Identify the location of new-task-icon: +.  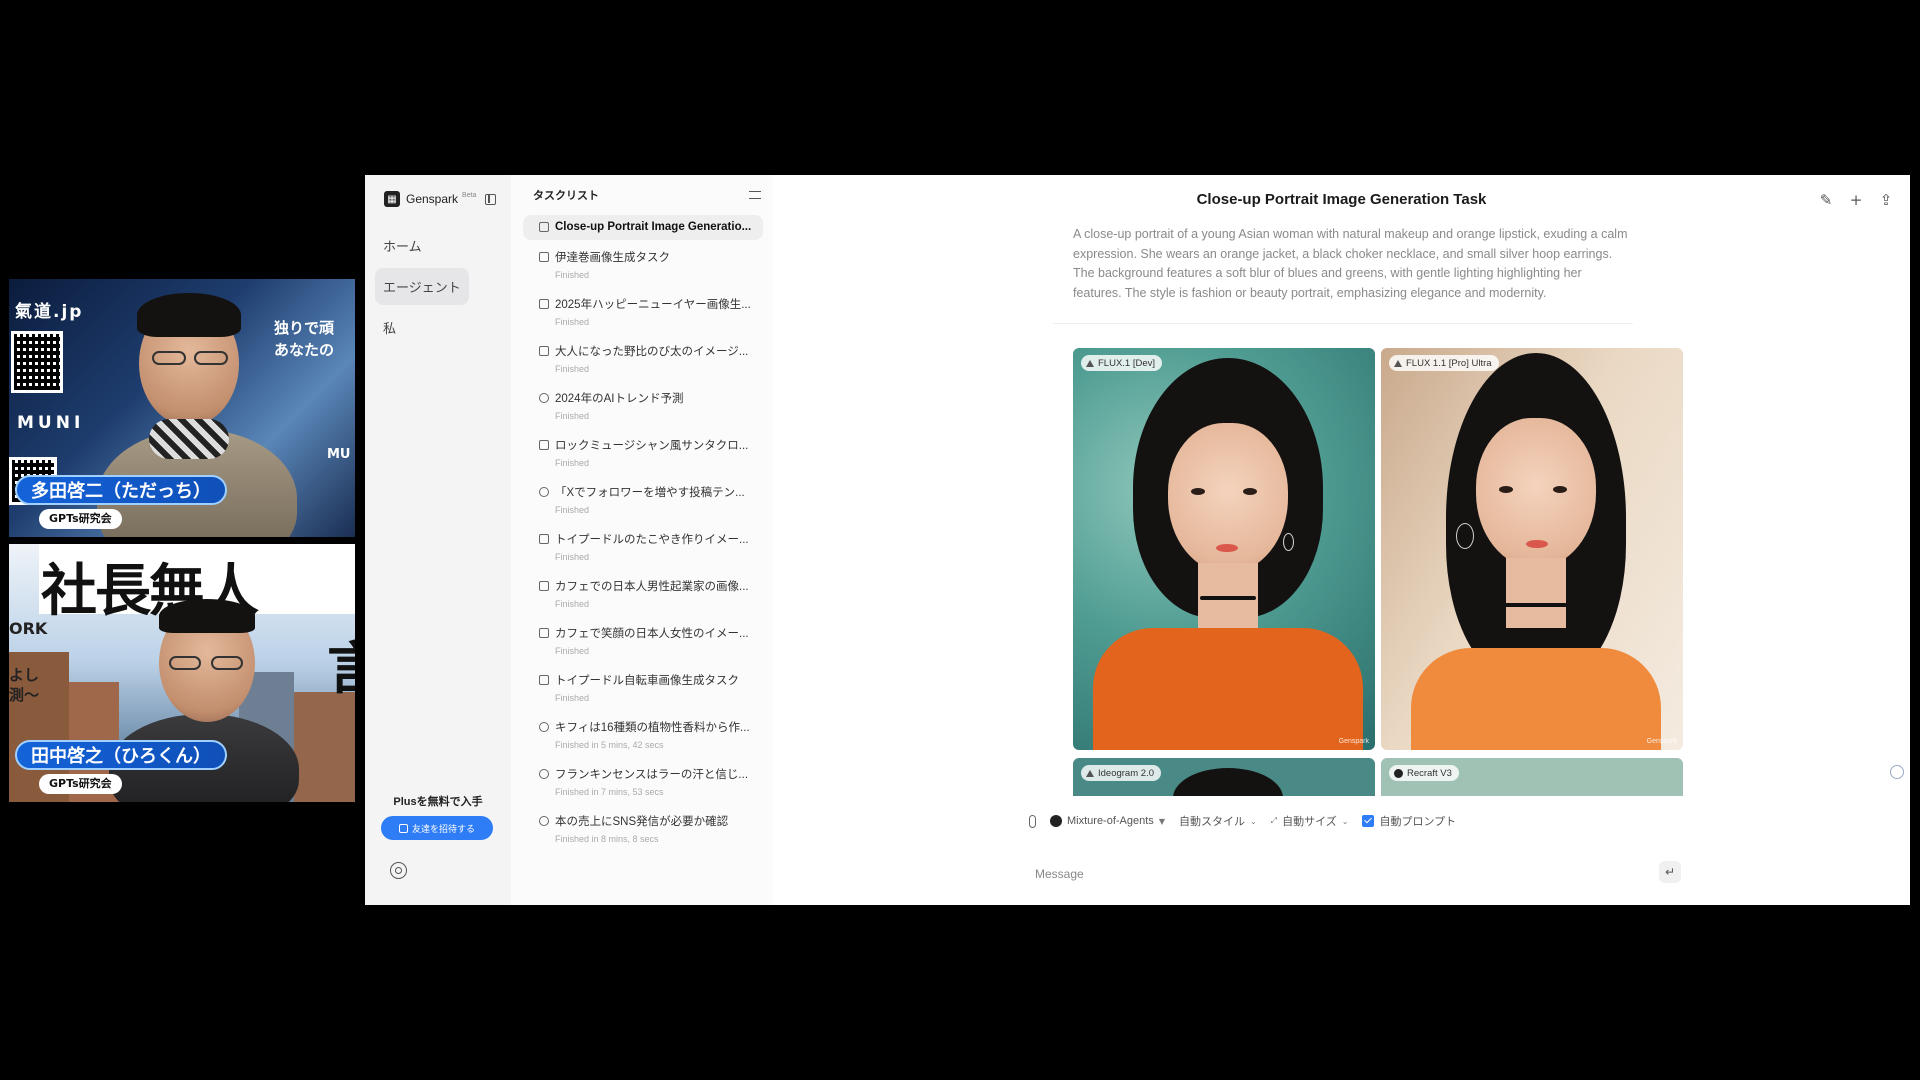
(1856, 200).